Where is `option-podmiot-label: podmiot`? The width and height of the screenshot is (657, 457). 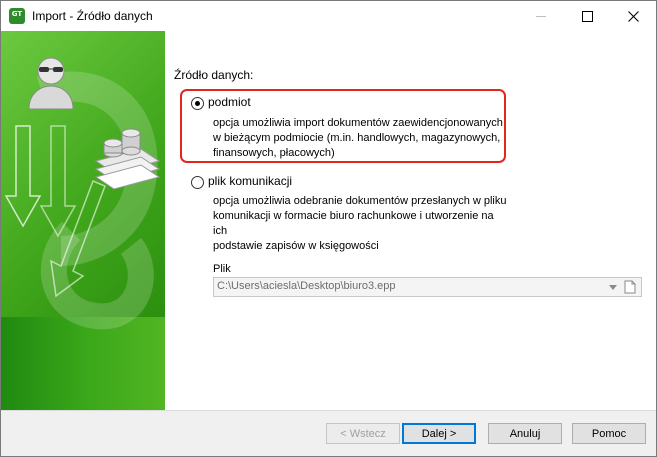
option-podmiot-label: podmiot is located at coordinates (229, 102).